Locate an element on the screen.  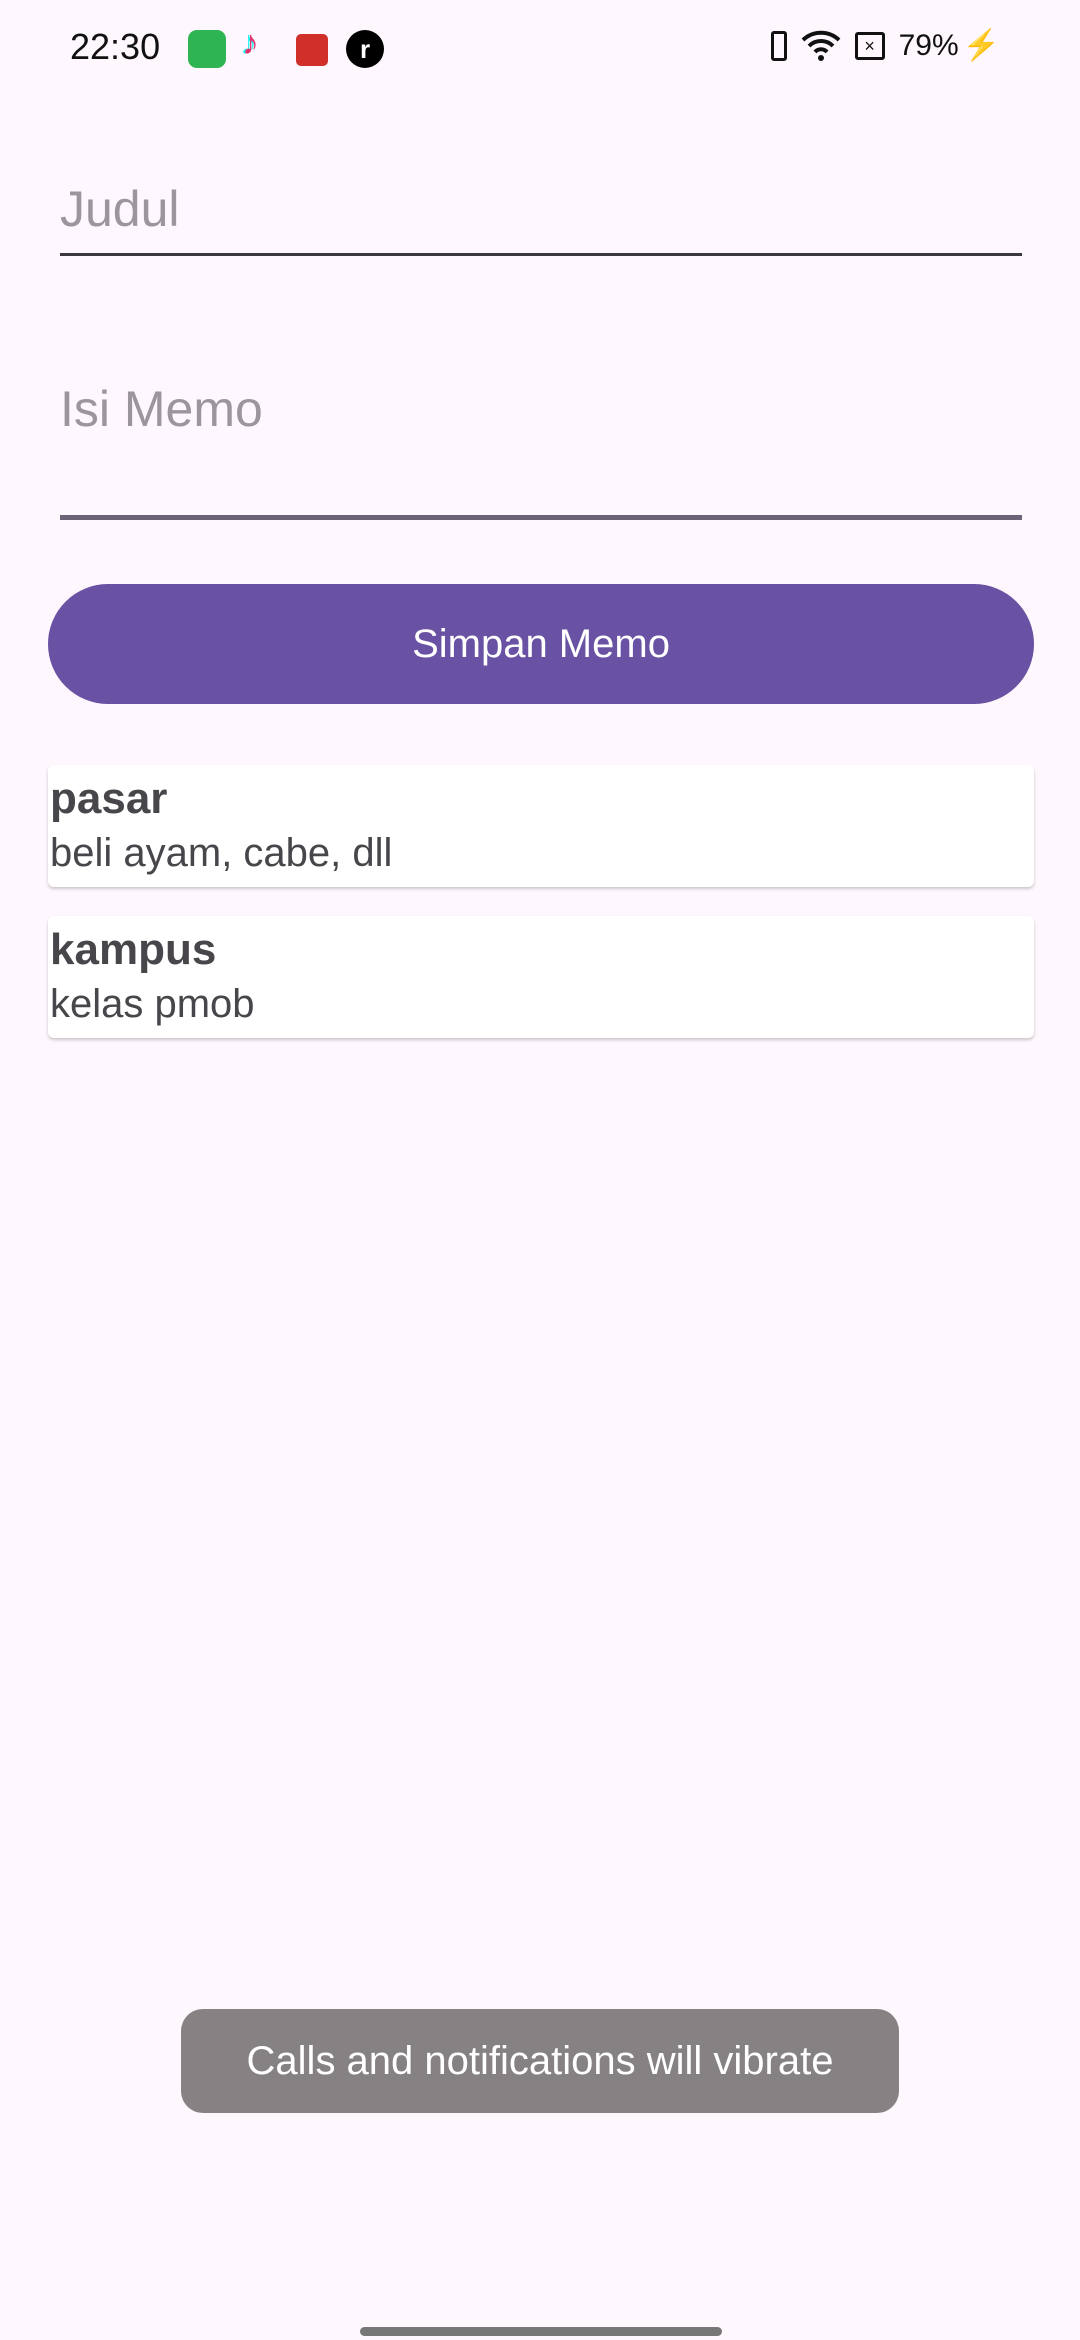
memo-body: kelas pmob is located at coordinates (152, 1004).